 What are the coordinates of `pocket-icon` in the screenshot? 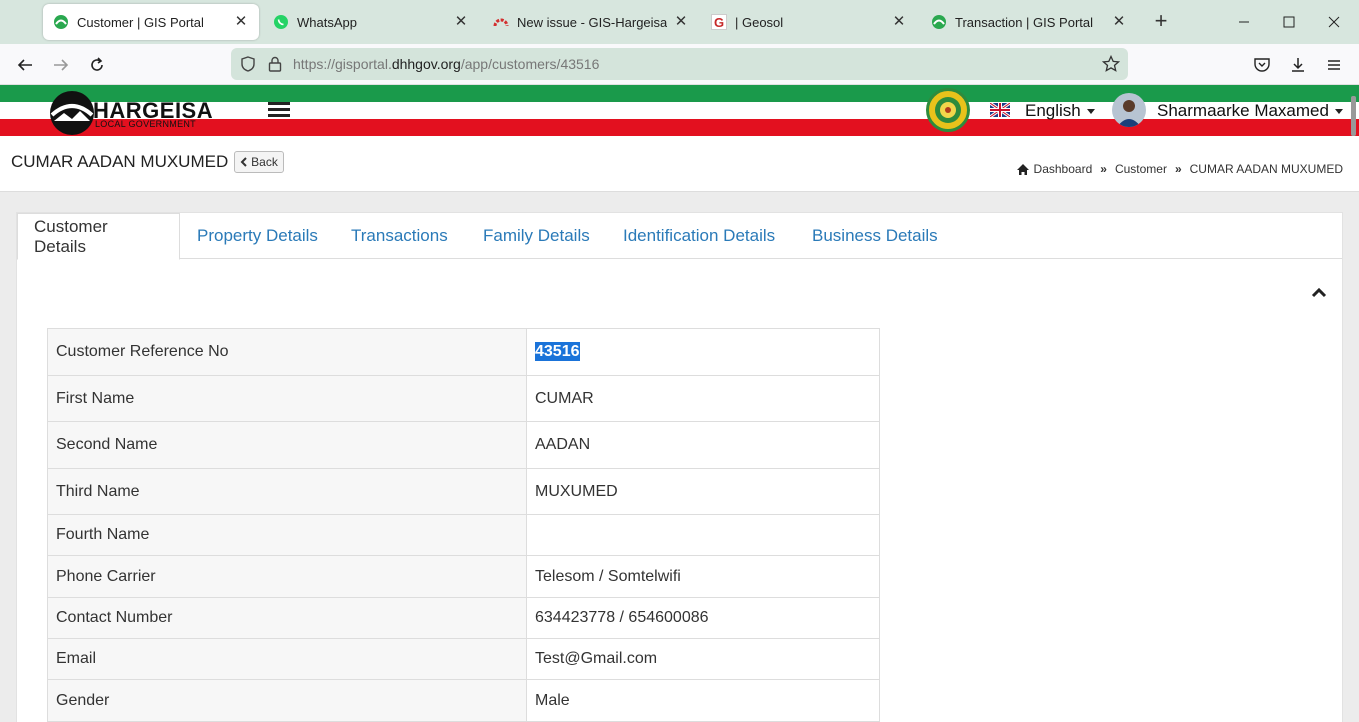 It's located at (1262, 65).